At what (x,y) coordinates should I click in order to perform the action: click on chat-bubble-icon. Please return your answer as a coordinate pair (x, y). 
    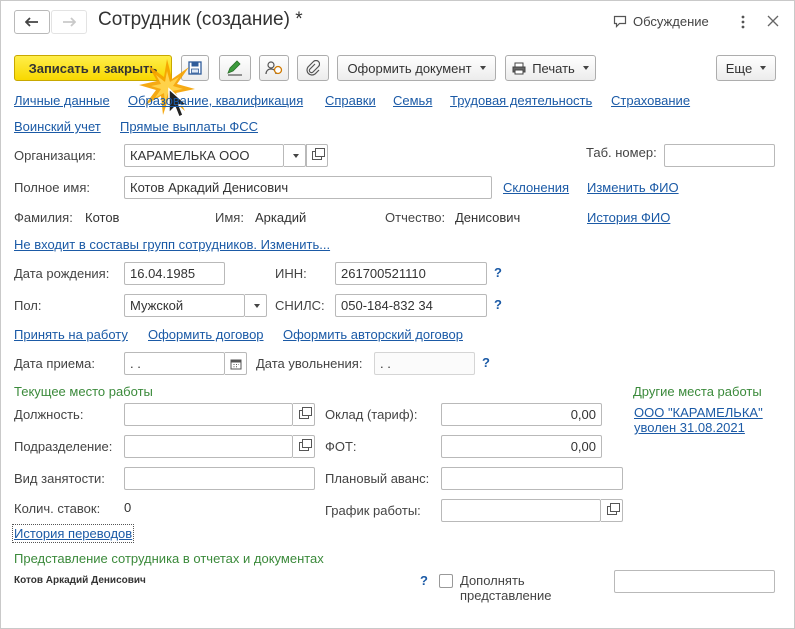
    Looking at the image, I should click on (620, 21).